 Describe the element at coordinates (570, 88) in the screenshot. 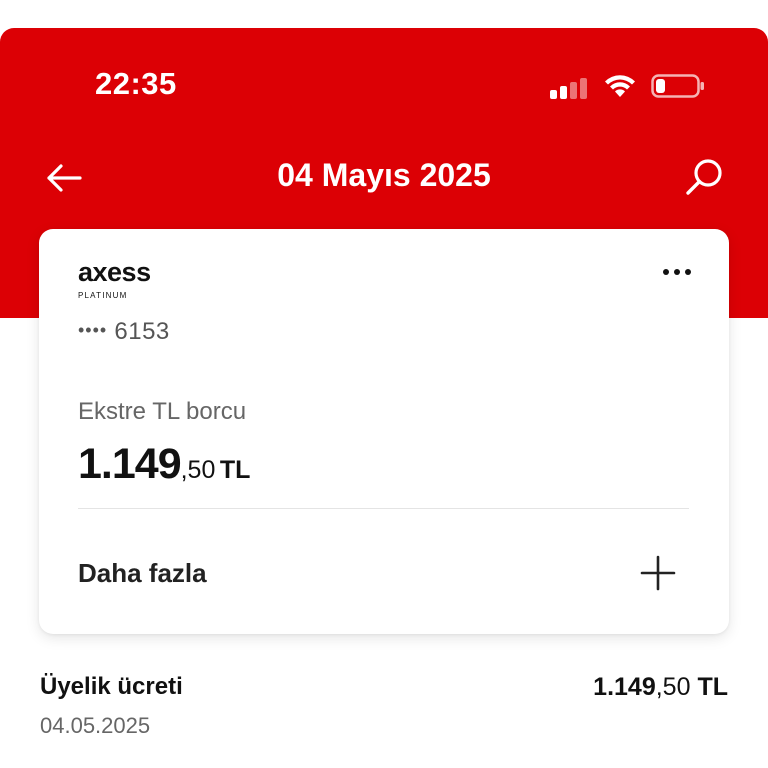

I see `signal-icon` at that location.